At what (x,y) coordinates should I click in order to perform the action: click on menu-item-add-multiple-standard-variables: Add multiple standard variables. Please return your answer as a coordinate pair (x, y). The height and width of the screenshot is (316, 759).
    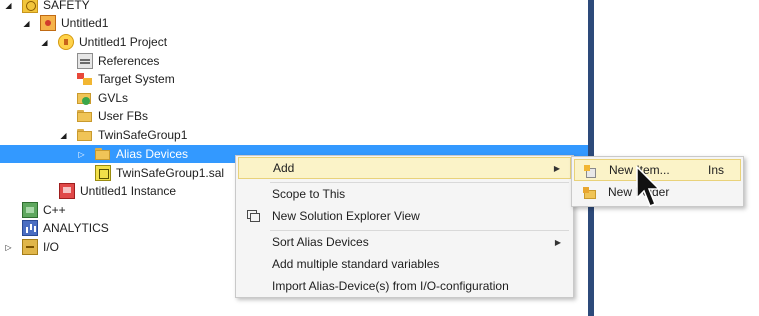
    Looking at the image, I should click on (404, 264).